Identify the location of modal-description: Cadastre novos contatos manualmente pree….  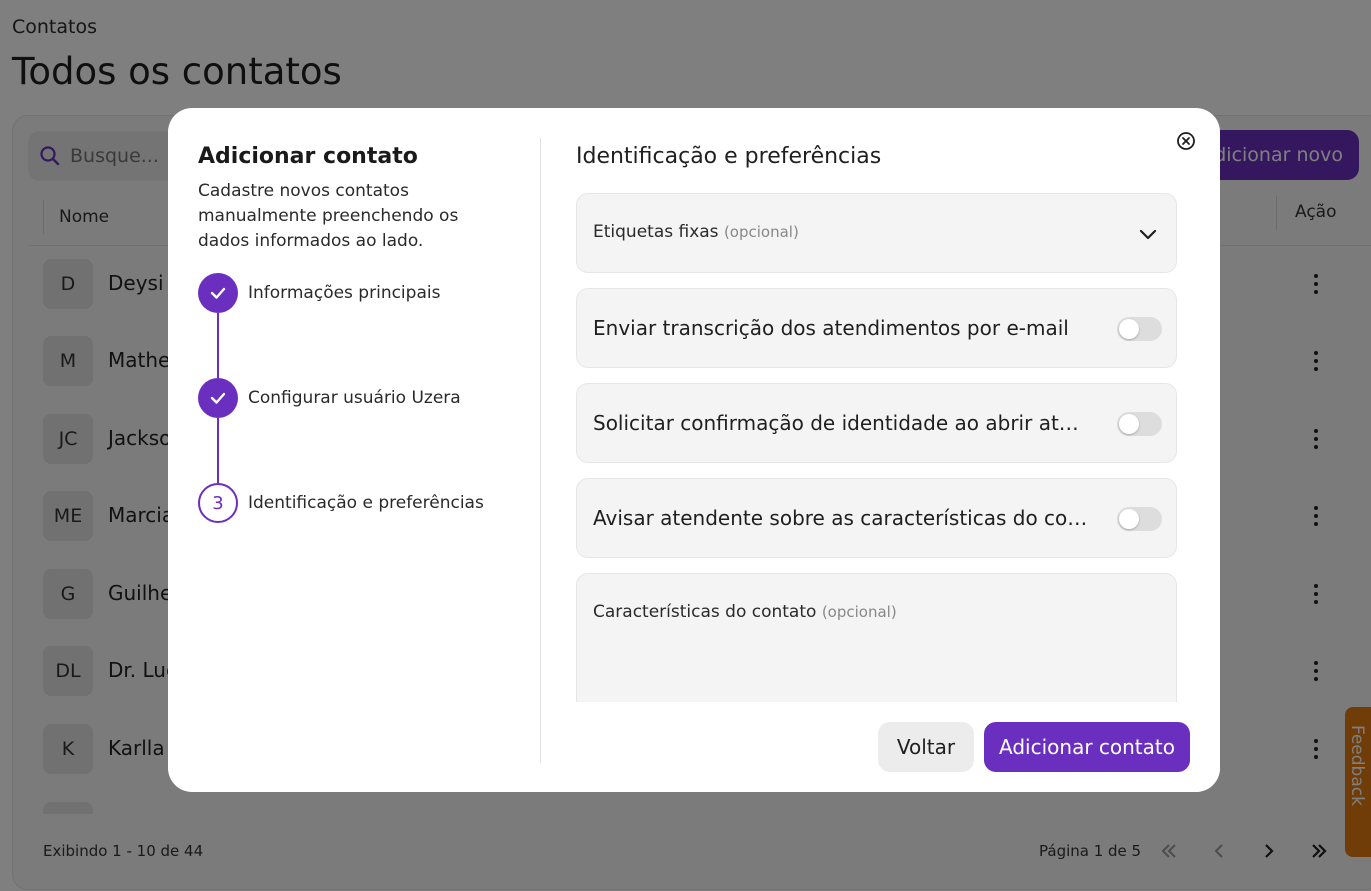
(328, 216).